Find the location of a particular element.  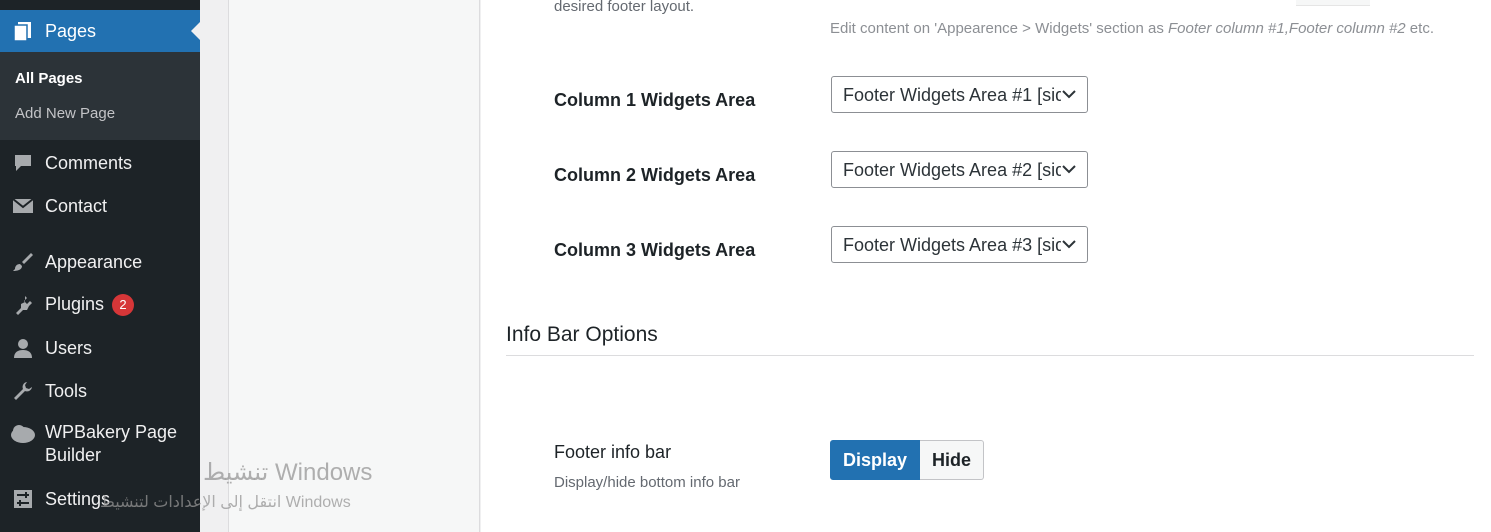

wpbakery-line-2: Builder is located at coordinates (73, 455).